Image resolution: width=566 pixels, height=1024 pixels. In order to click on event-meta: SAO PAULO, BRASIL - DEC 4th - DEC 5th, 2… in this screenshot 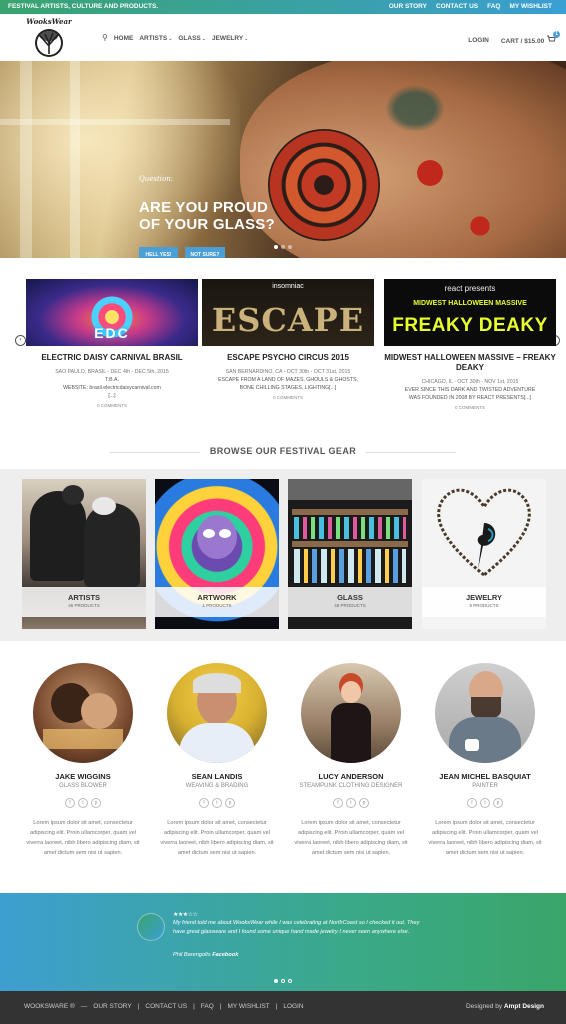, I will do `click(112, 372)`.